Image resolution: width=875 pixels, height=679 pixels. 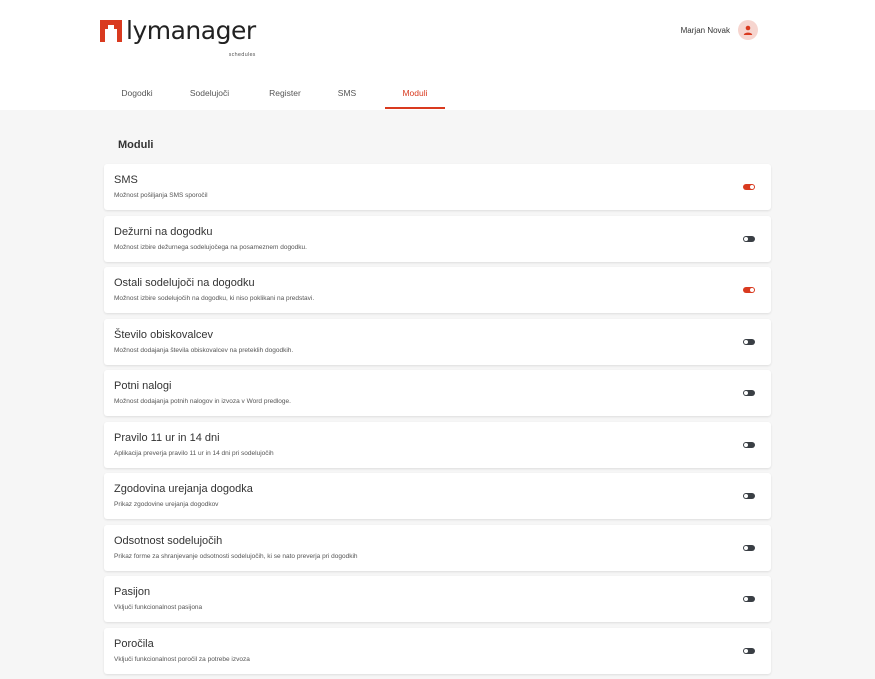 What do you see at coordinates (184, 283) in the screenshot?
I see `module-title: Ostali sodelujoči na dogodku` at bounding box center [184, 283].